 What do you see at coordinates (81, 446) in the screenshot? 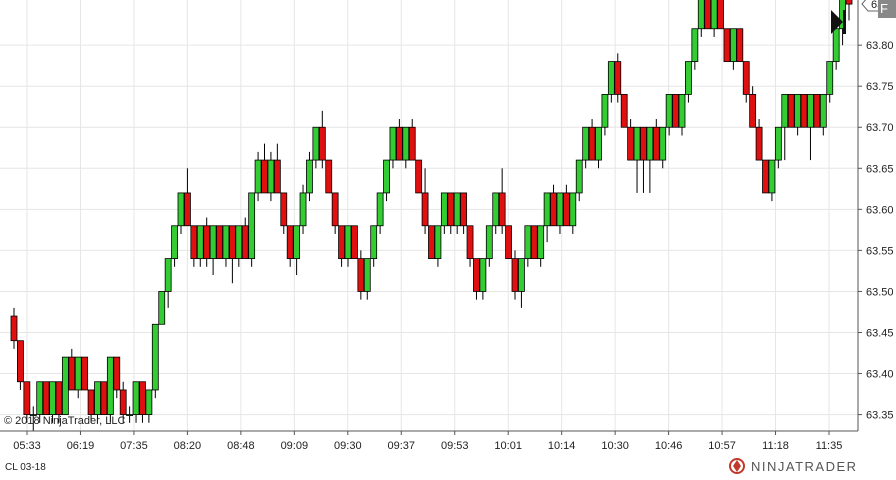
I see `x-tick-label: 06:19` at bounding box center [81, 446].